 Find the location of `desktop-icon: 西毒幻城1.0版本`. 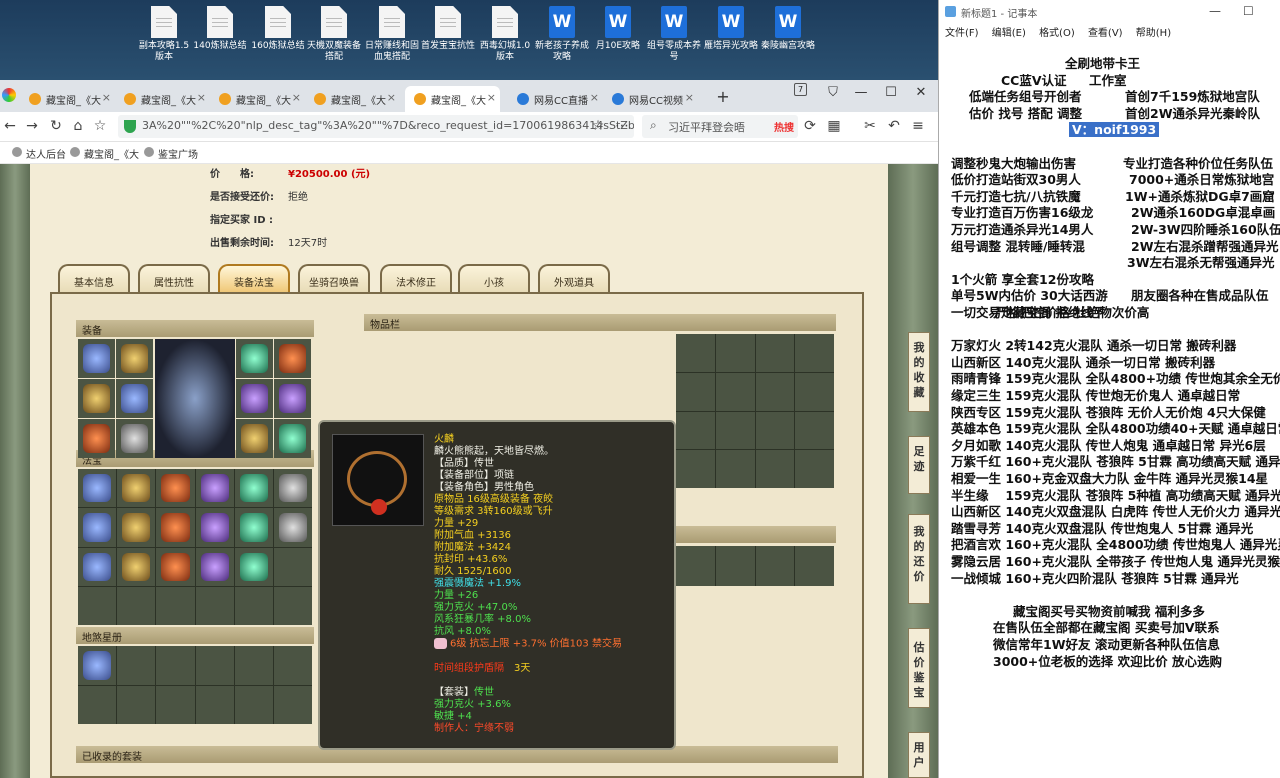

desktop-icon: 西毒幻城1.0版本 is located at coordinates (505, 34).